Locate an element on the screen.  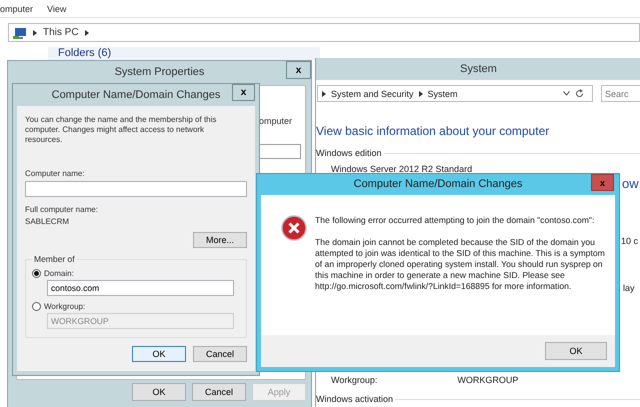
text-fragment: 10 c is located at coordinates (629, 241).